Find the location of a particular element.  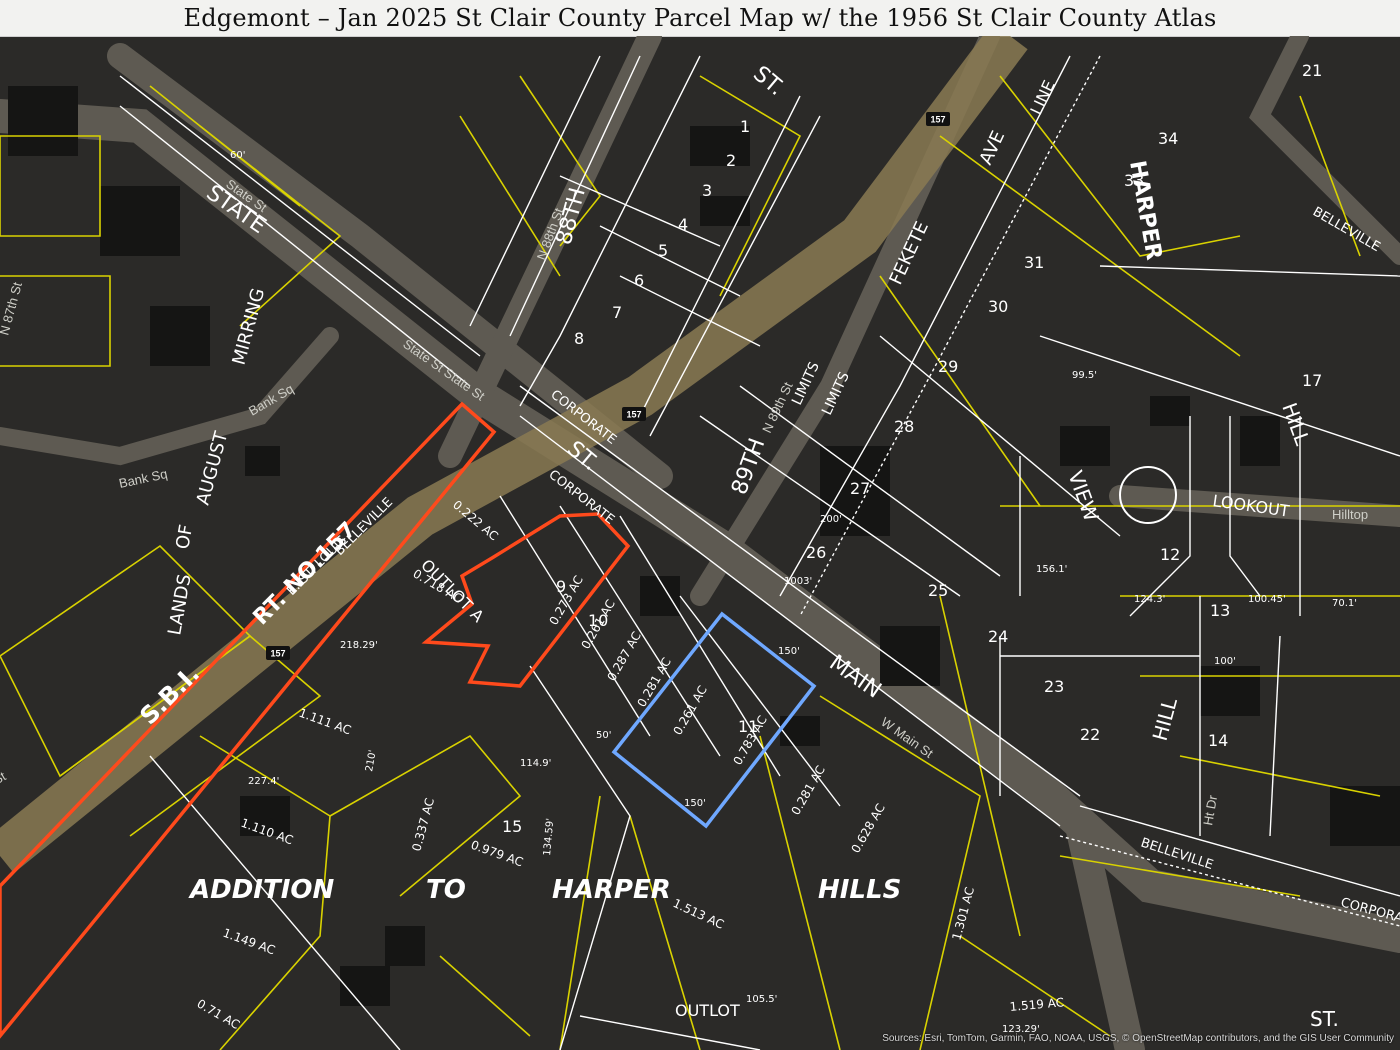

svg-text: 24 is located at coordinates (998, 636).